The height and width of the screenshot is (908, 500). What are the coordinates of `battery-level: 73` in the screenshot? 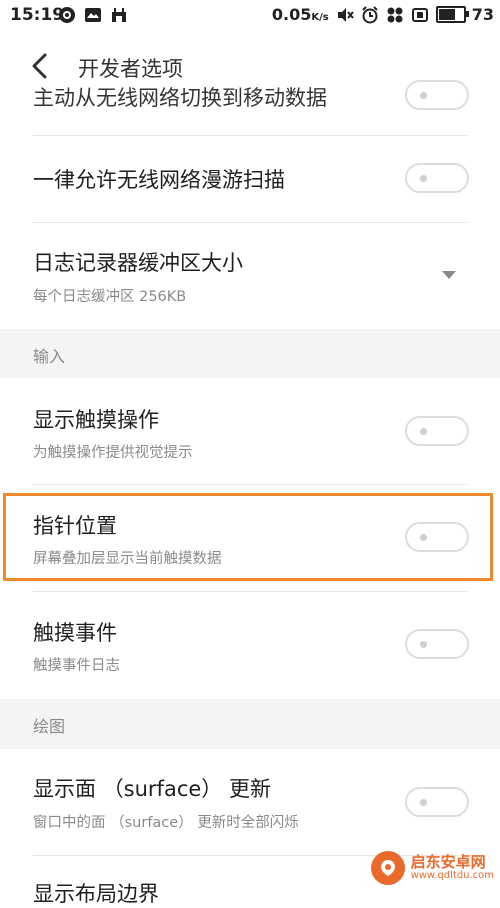 It's located at (482, 14).